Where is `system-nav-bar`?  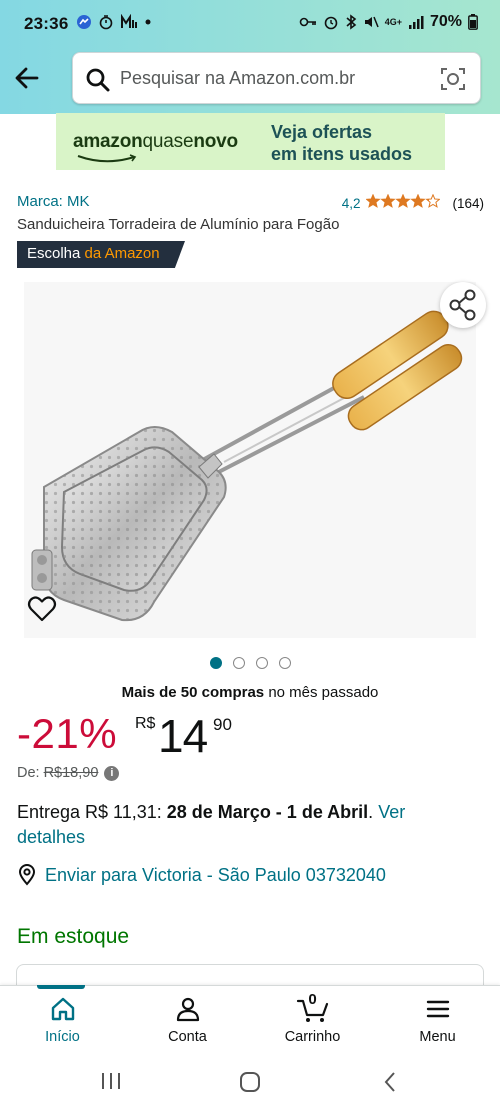 system-nav-bar is located at coordinates (250, 1082).